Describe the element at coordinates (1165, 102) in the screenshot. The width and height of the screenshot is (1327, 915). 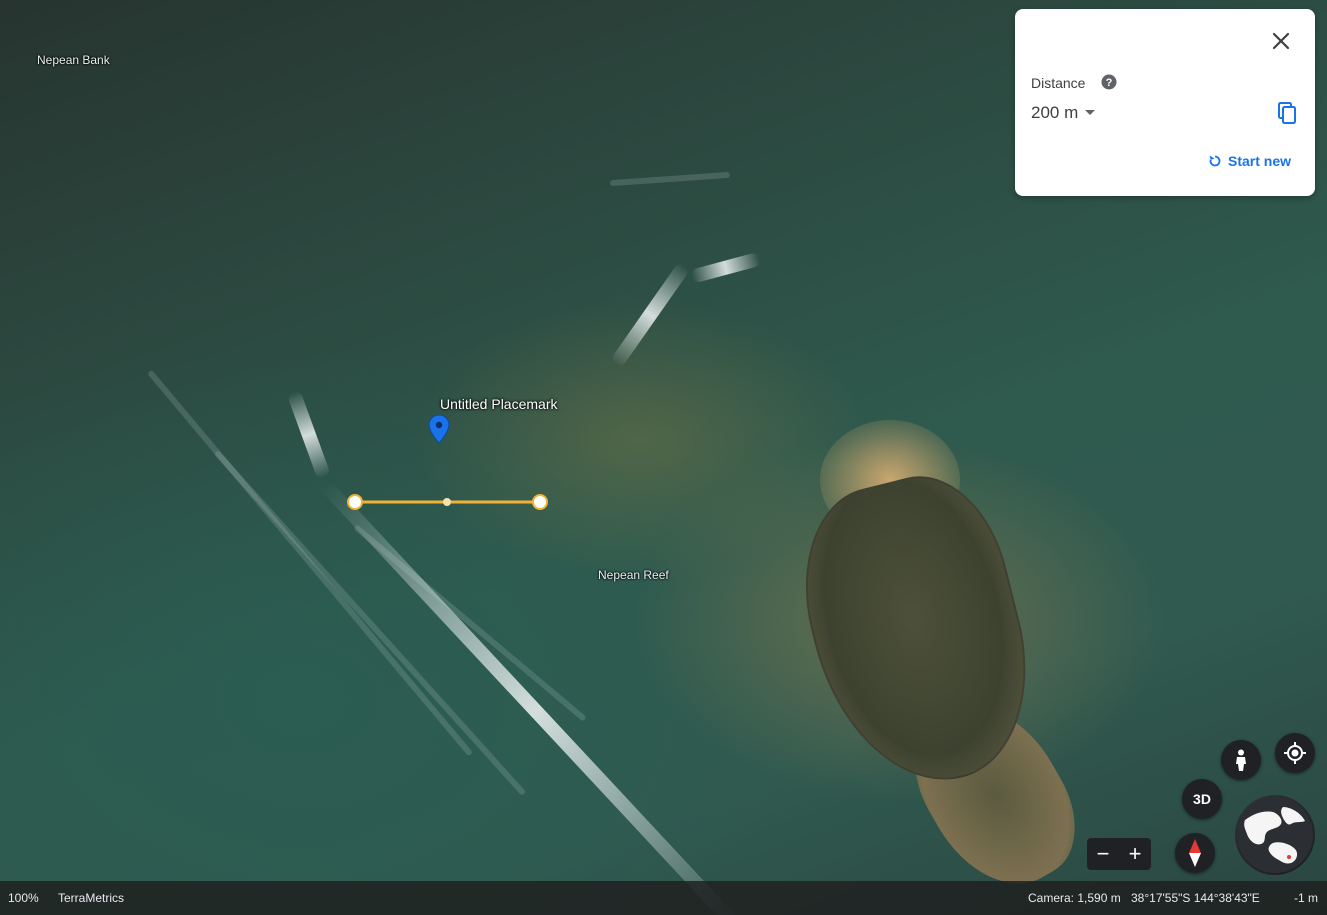
I see `measure-panel: Distance ? 200 m Start new` at that location.